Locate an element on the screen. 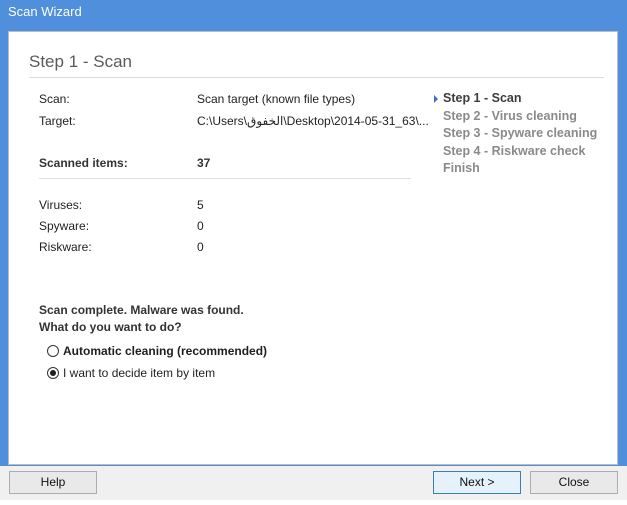 Image resolution: width=627 pixels, height=505 pixels. automatic-cleaning-option: Automatic cleaning (recommended) is located at coordinates (157, 351).